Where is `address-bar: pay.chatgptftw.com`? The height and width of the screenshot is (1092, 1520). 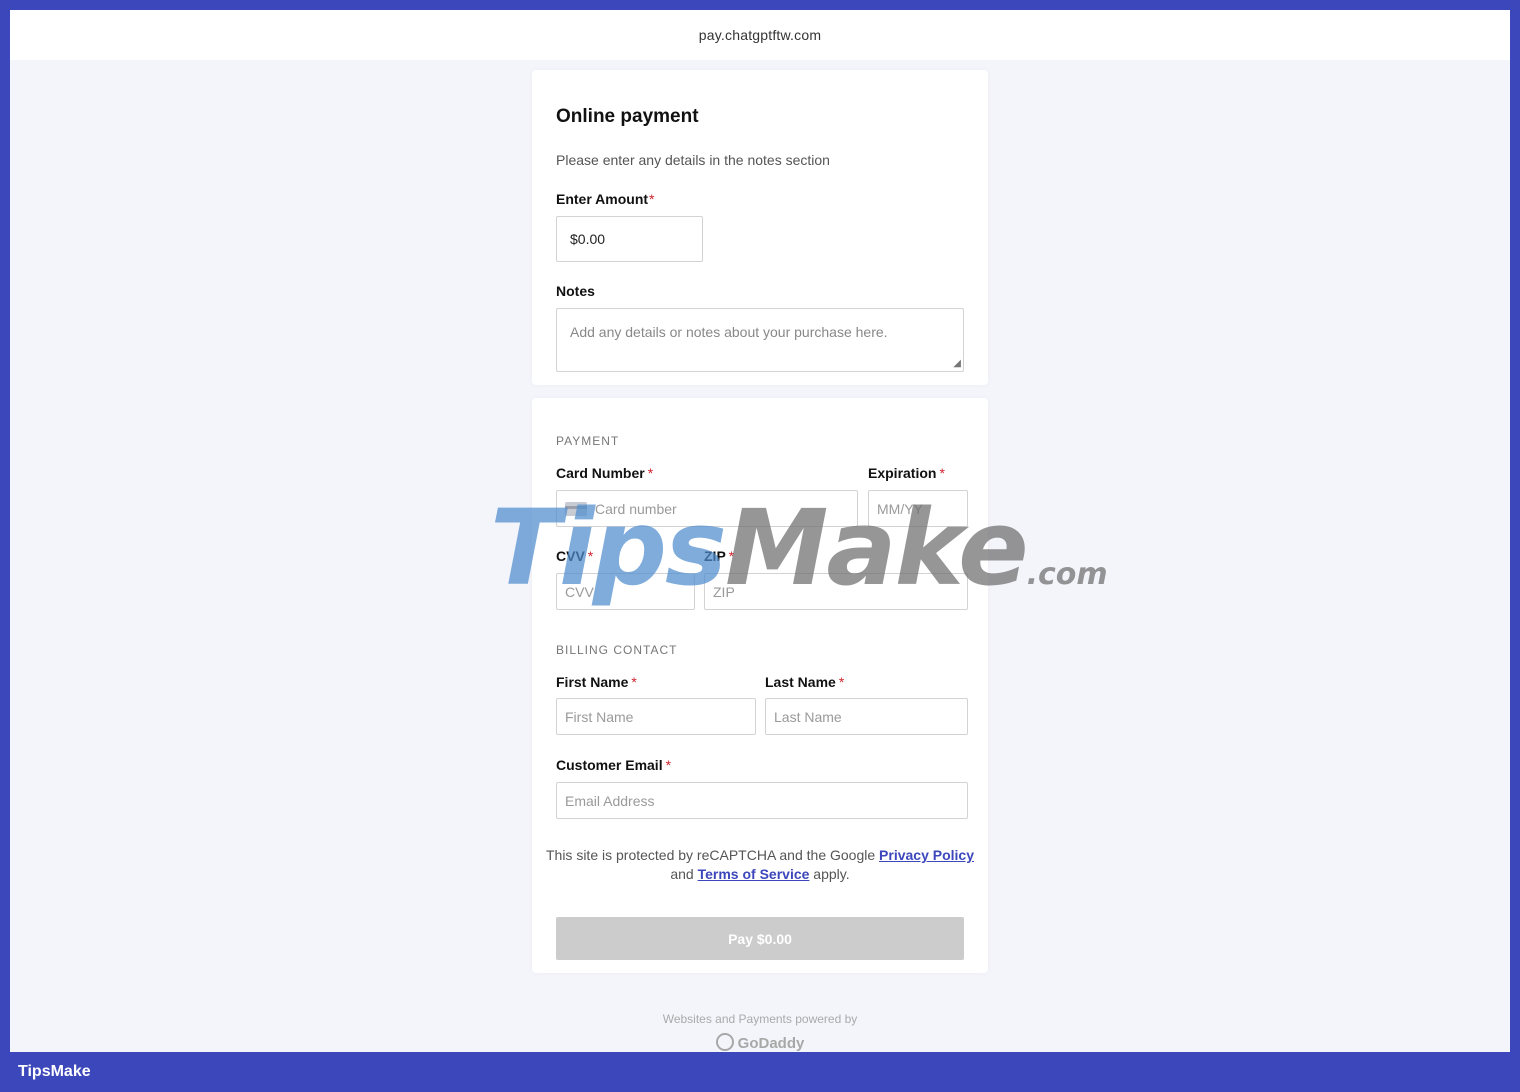
address-bar: pay.chatgptftw.com is located at coordinates (760, 35).